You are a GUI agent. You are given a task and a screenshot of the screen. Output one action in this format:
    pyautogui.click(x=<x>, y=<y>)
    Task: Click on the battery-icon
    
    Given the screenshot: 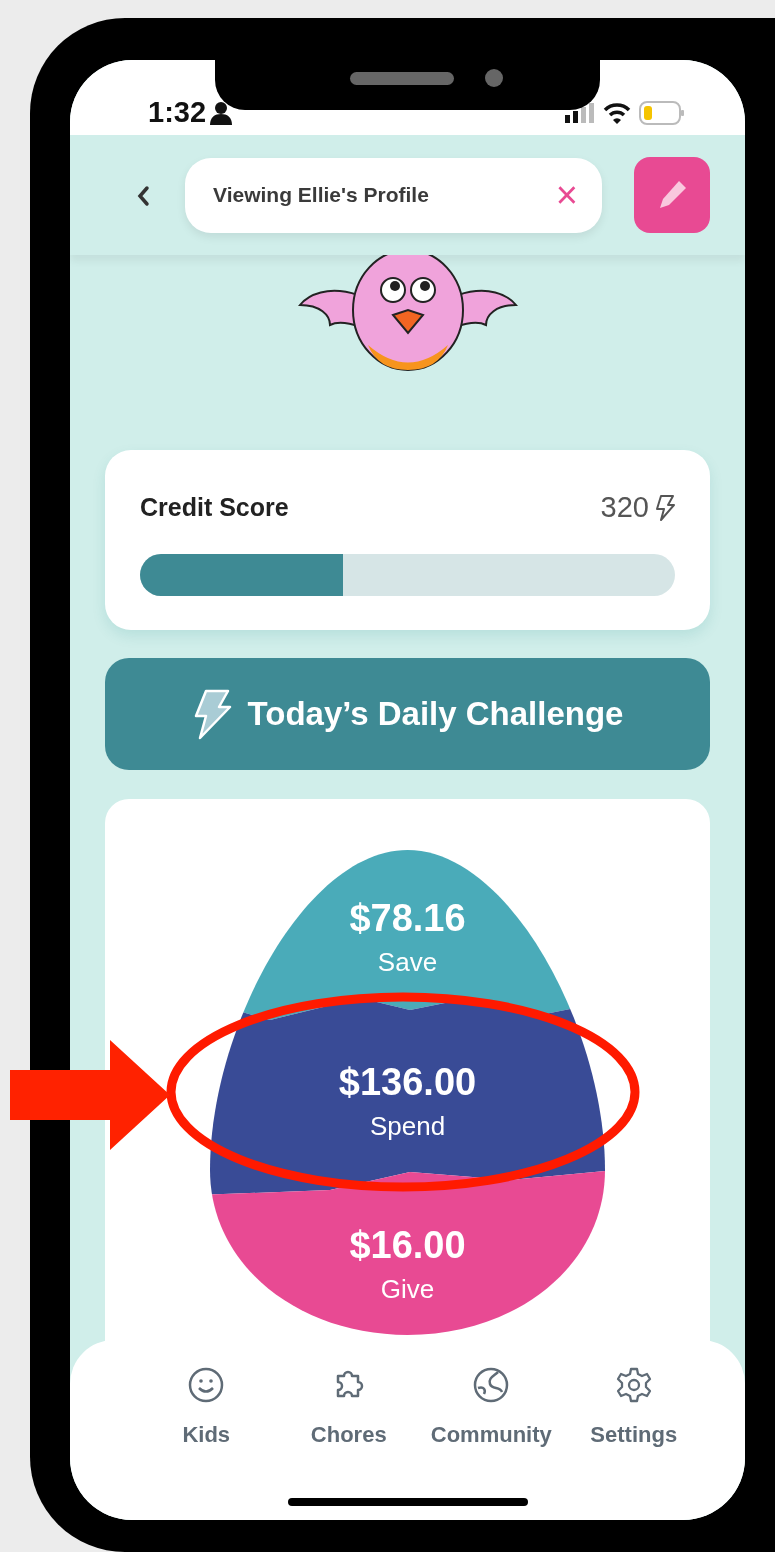 What is the action you would take?
    pyautogui.click(x=662, y=112)
    